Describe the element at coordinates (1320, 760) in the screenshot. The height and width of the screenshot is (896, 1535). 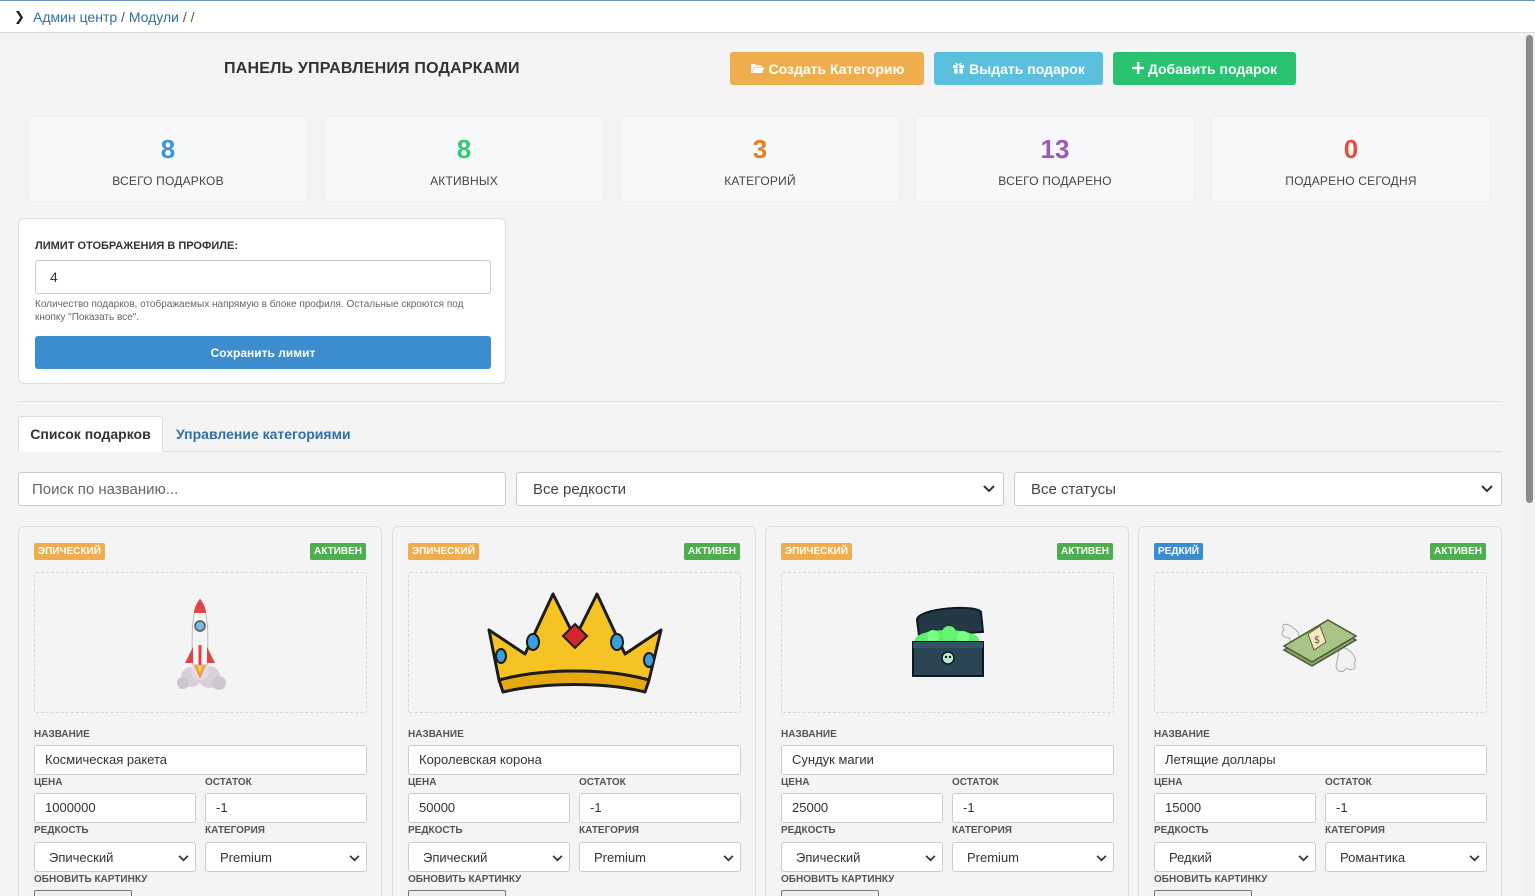
I see `gift-name-input: Летящие доллары` at that location.